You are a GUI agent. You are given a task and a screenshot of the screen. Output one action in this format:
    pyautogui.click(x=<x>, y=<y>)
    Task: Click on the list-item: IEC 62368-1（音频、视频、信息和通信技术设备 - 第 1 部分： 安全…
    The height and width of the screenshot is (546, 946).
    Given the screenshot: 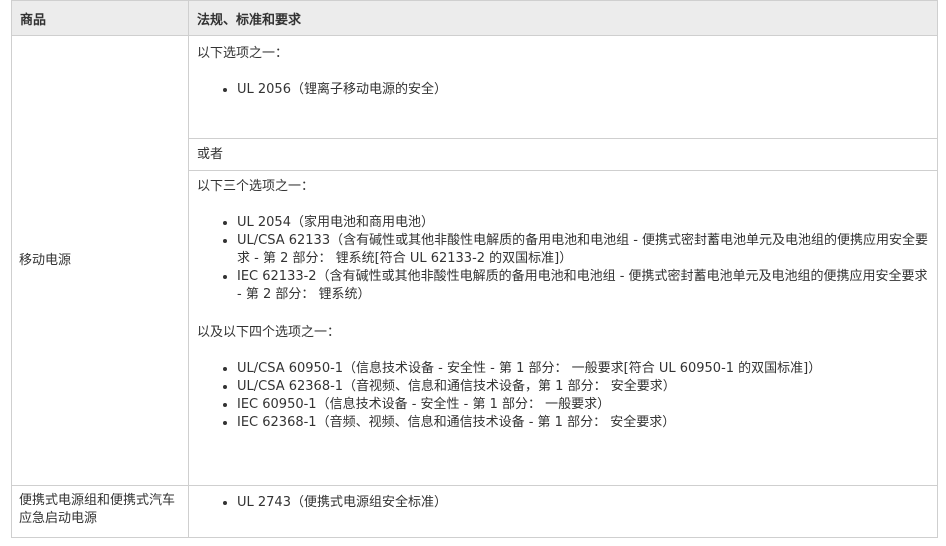 What is the action you would take?
    pyautogui.click(x=583, y=423)
    